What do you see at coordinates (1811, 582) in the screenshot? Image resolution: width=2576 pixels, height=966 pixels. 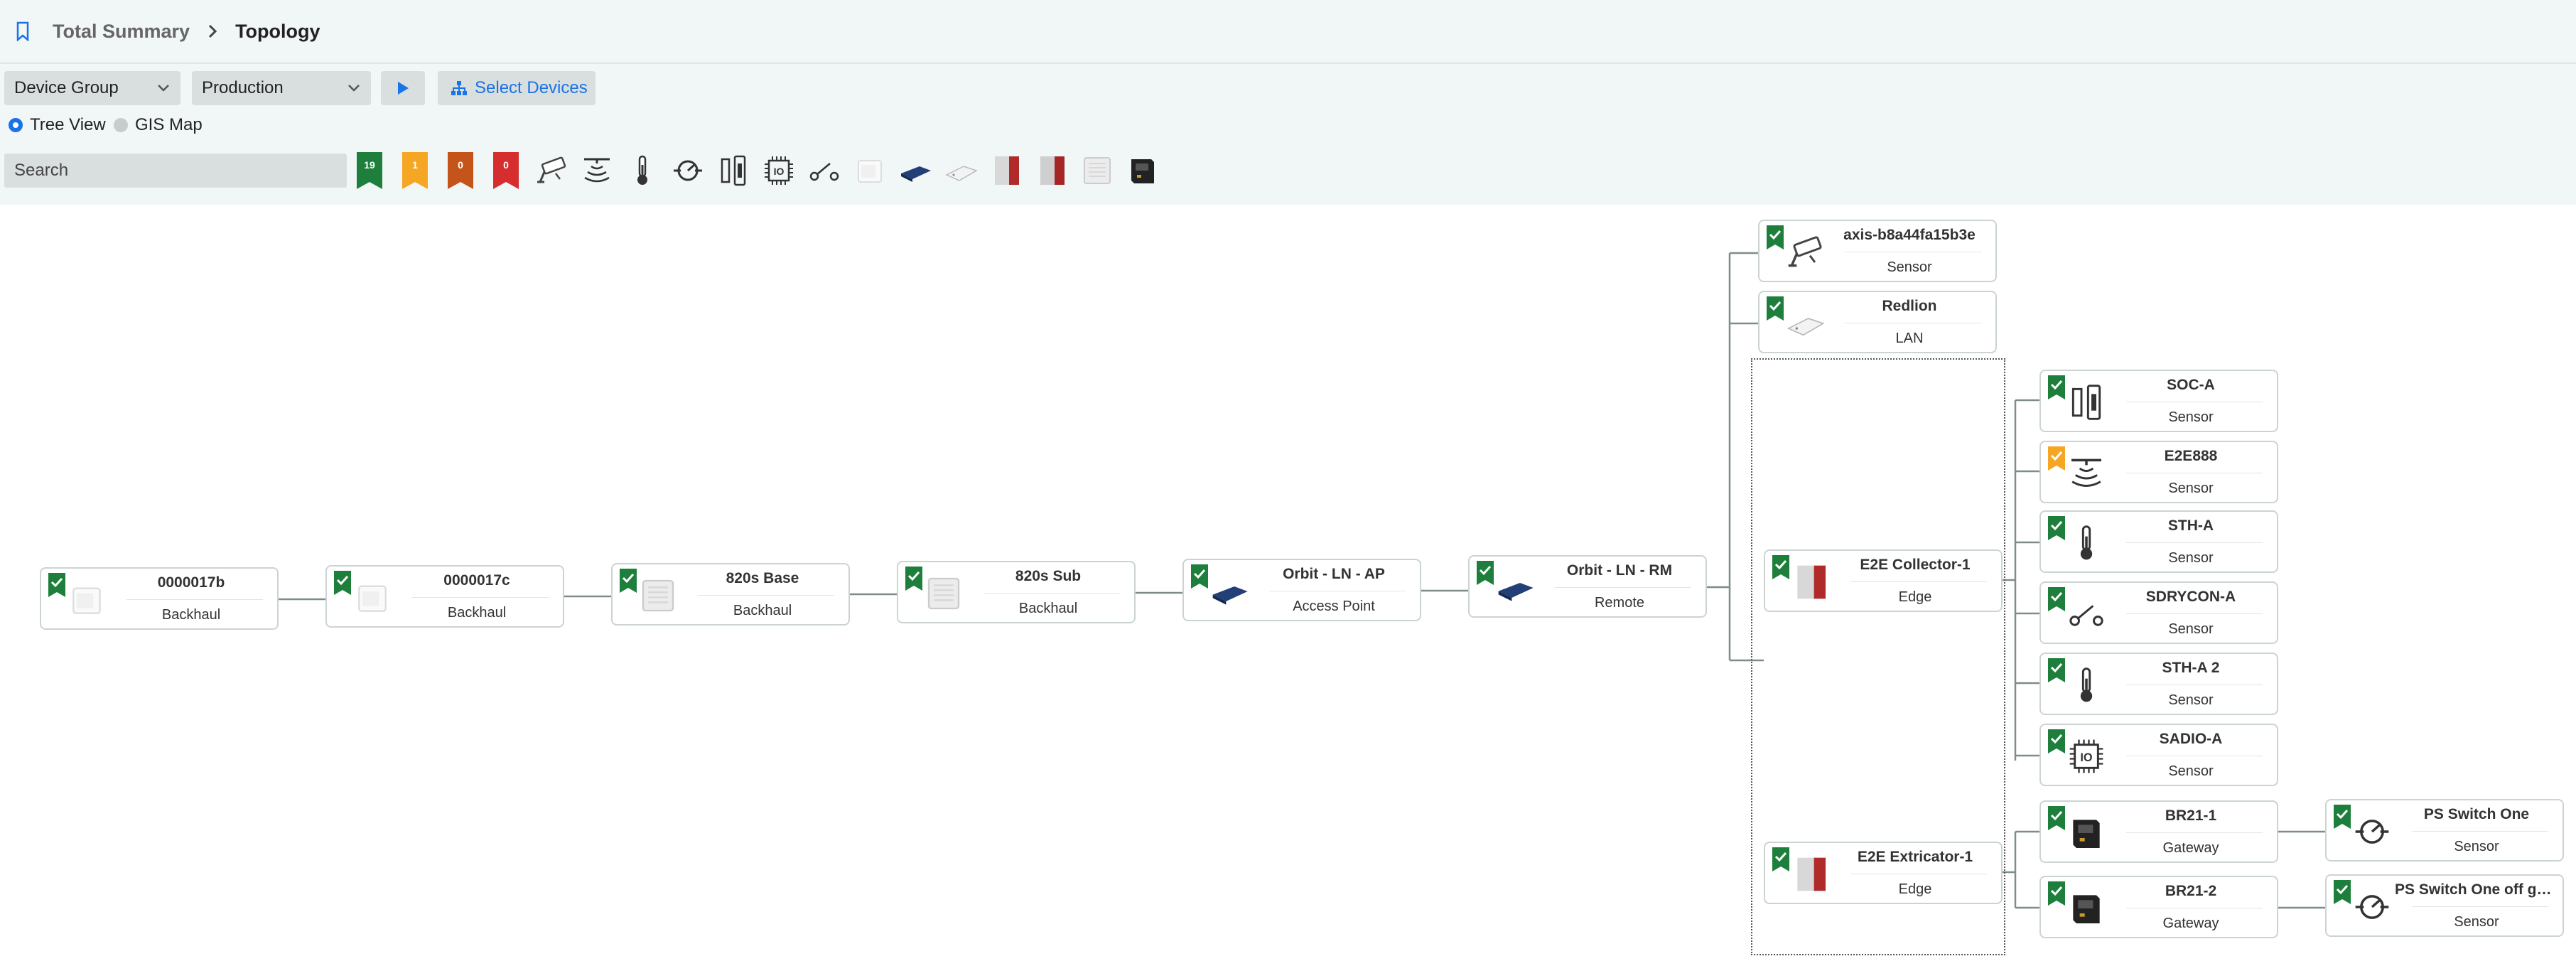 I see `edge-box-icon` at bounding box center [1811, 582].